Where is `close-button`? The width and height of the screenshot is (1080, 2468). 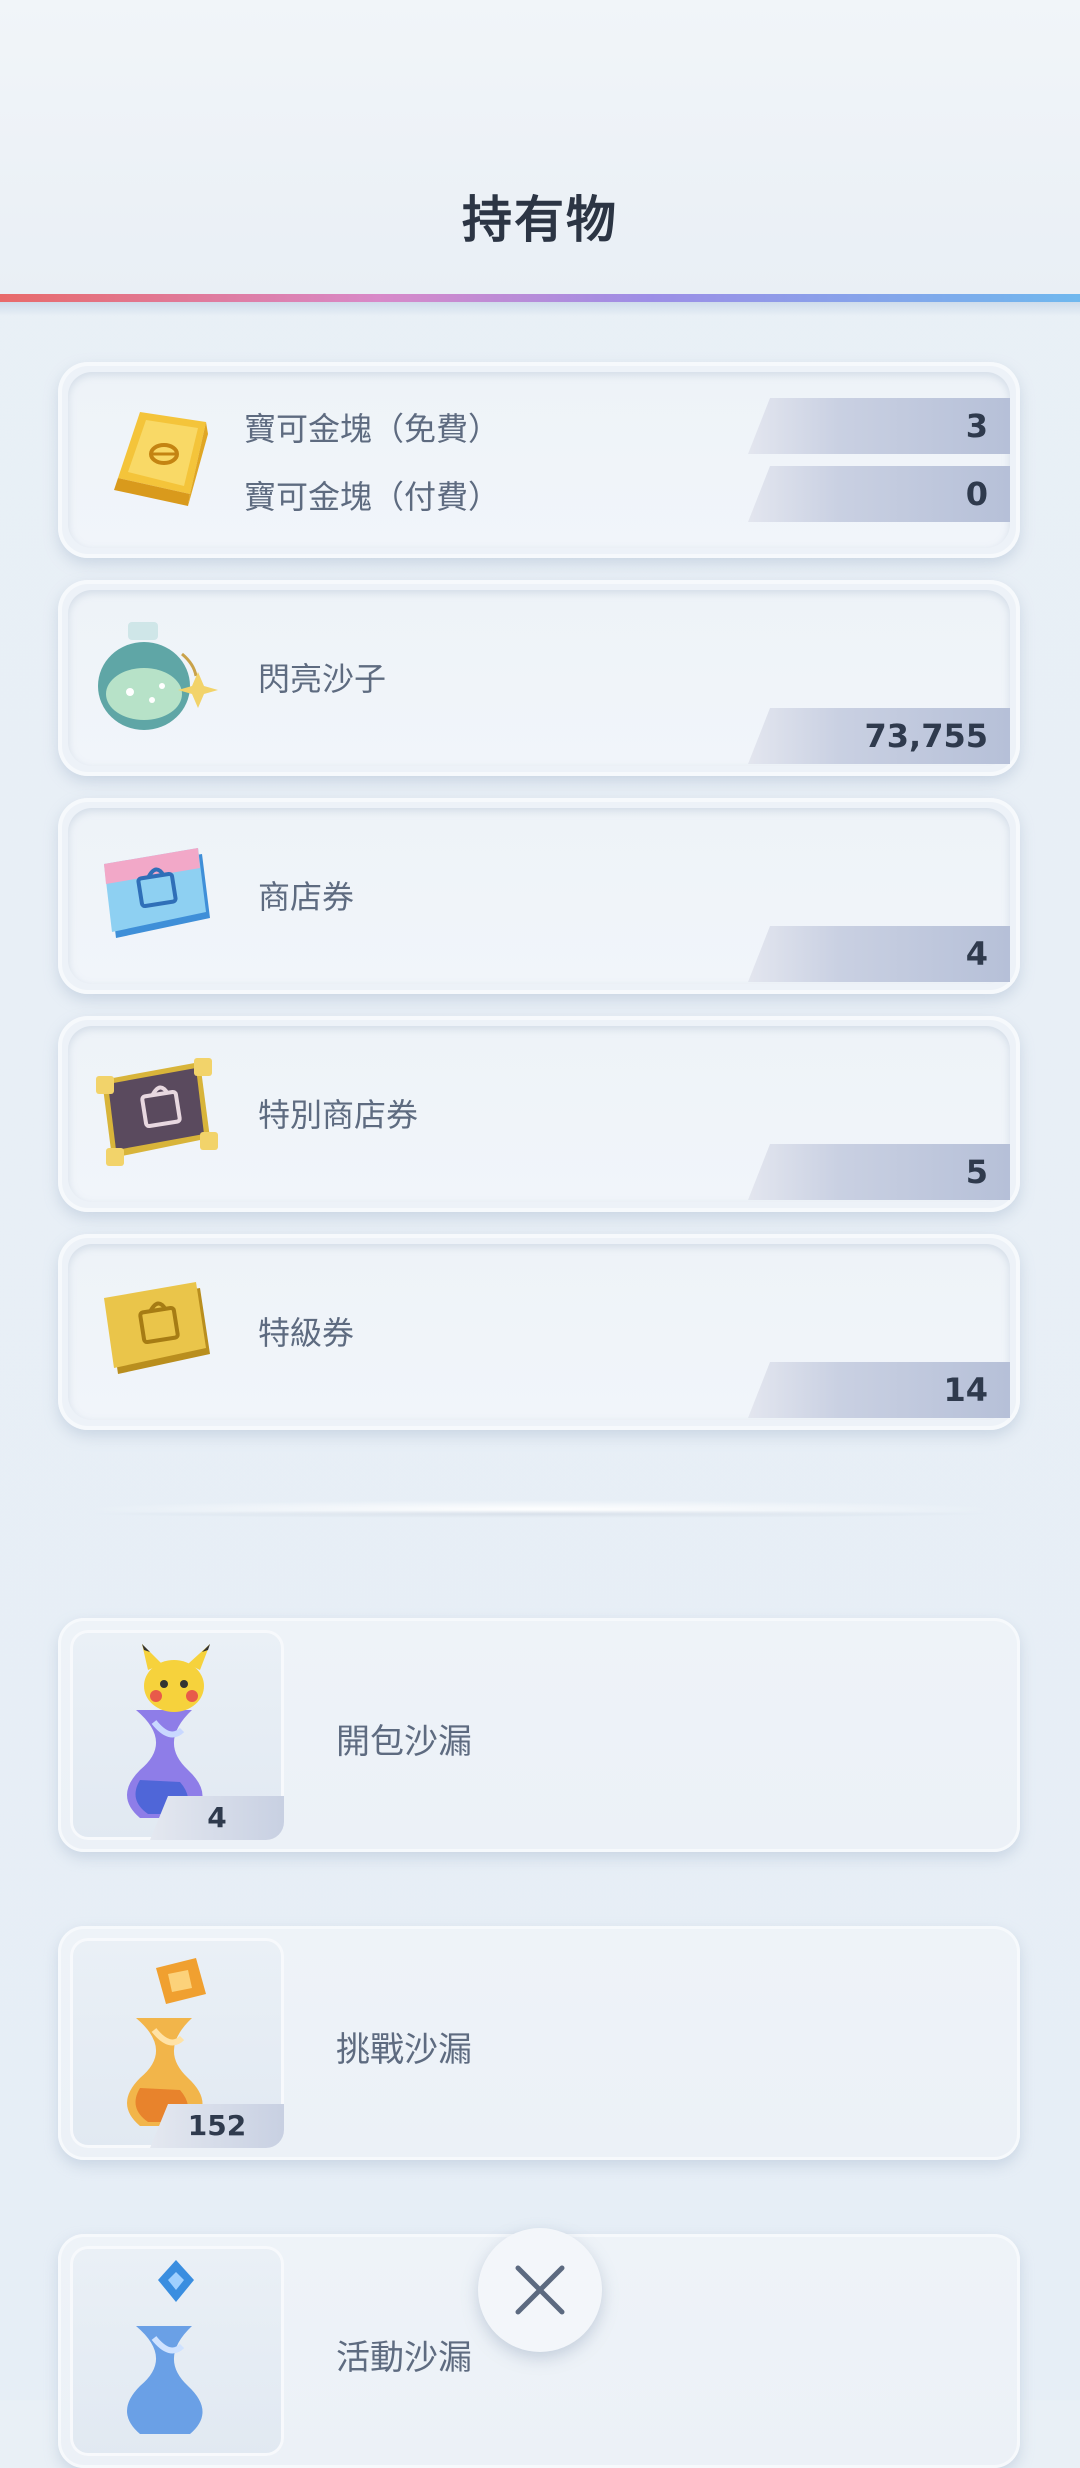
close-button is located at coordinates (540, 2290).